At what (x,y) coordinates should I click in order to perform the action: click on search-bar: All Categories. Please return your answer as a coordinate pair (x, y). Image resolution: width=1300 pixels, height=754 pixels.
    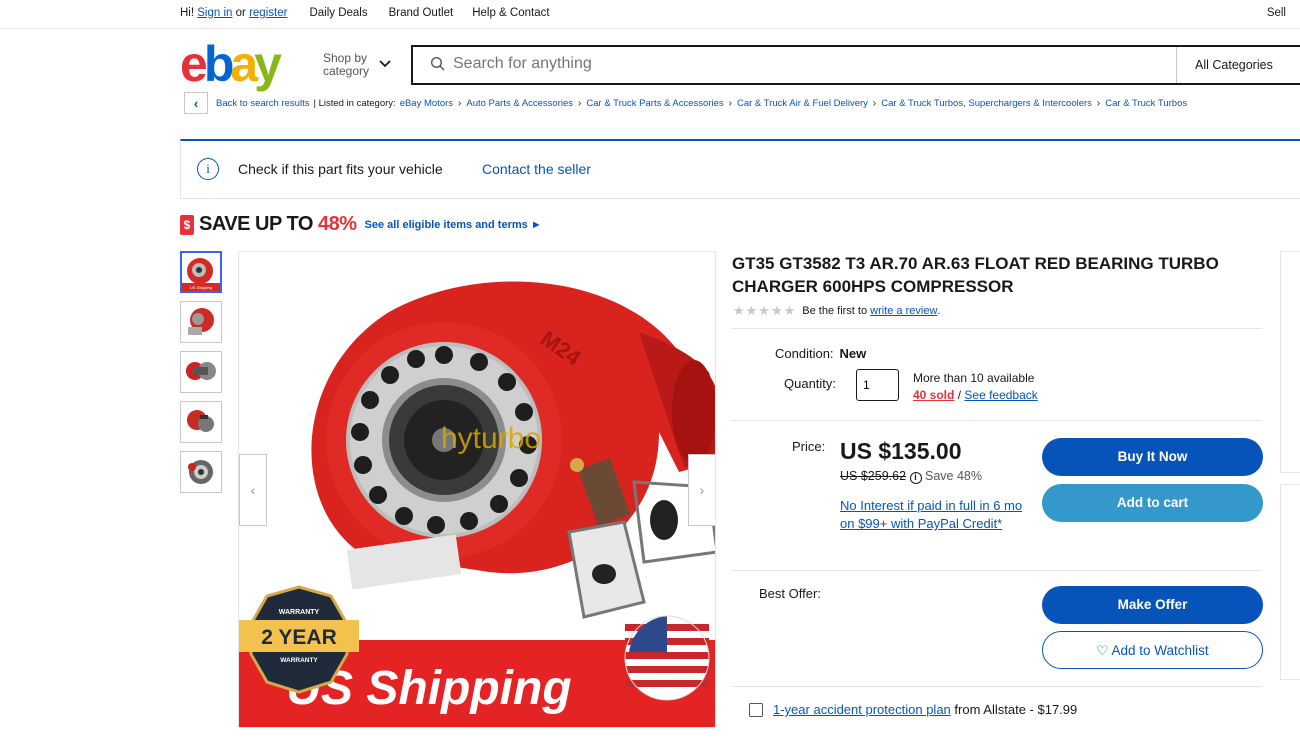
    Looking at the image, I should click on (855, 65).